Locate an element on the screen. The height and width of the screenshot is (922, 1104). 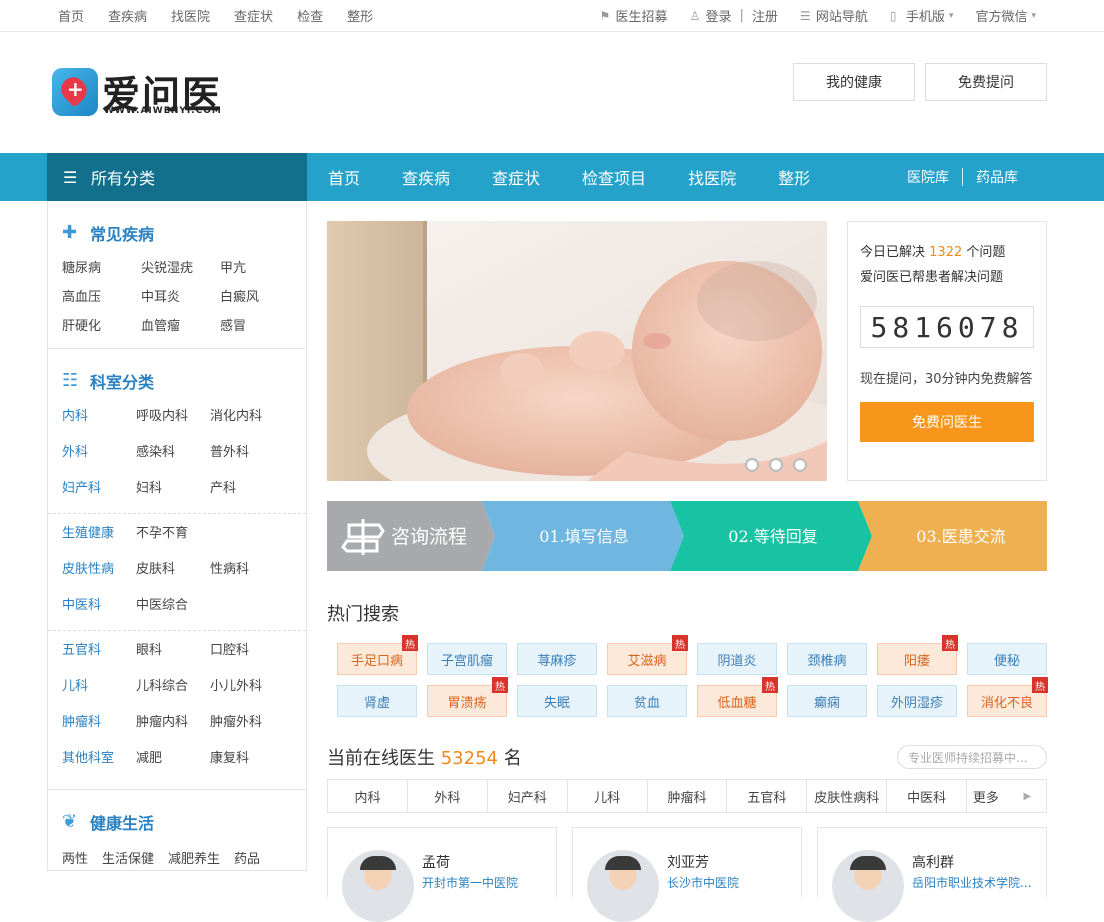
dept-link: 普外科 is located at coordinates (255, 459).